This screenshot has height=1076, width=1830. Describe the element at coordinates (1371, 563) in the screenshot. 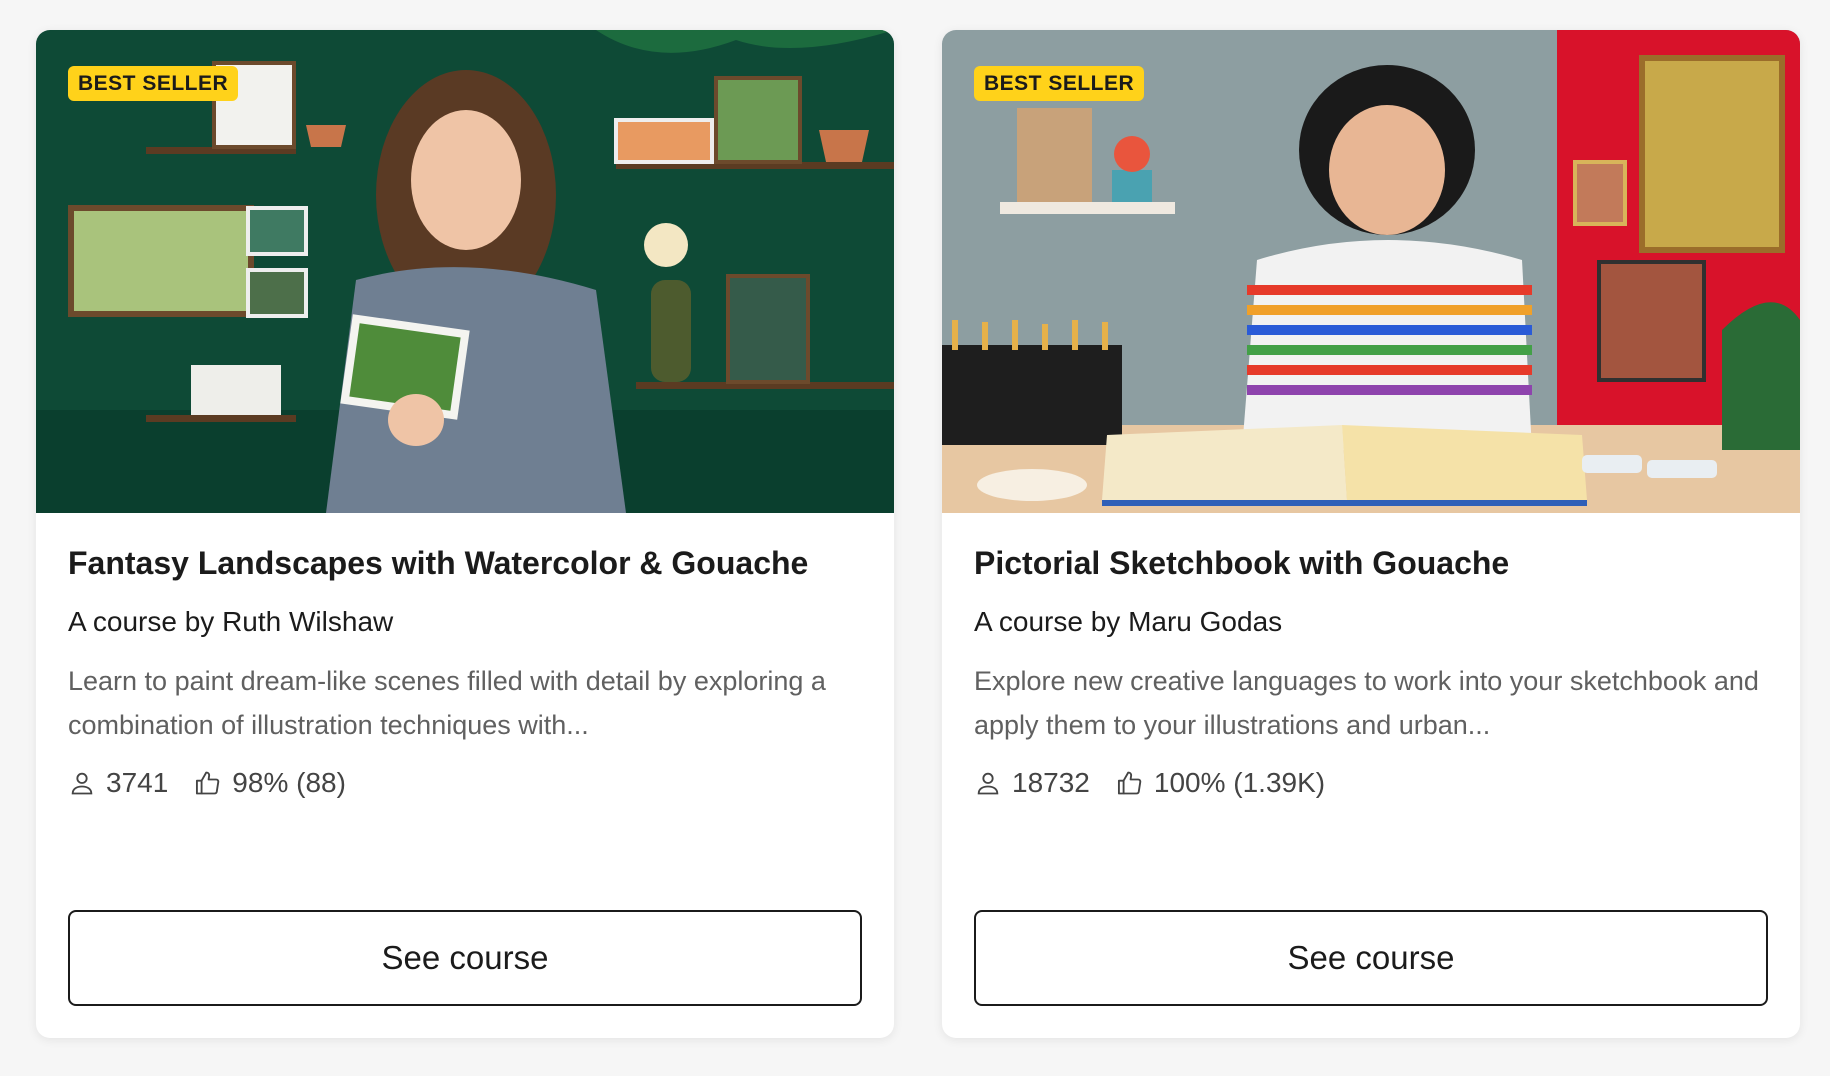

I see `course-title: Pictorial Sketchbook with Gouache` at that location.